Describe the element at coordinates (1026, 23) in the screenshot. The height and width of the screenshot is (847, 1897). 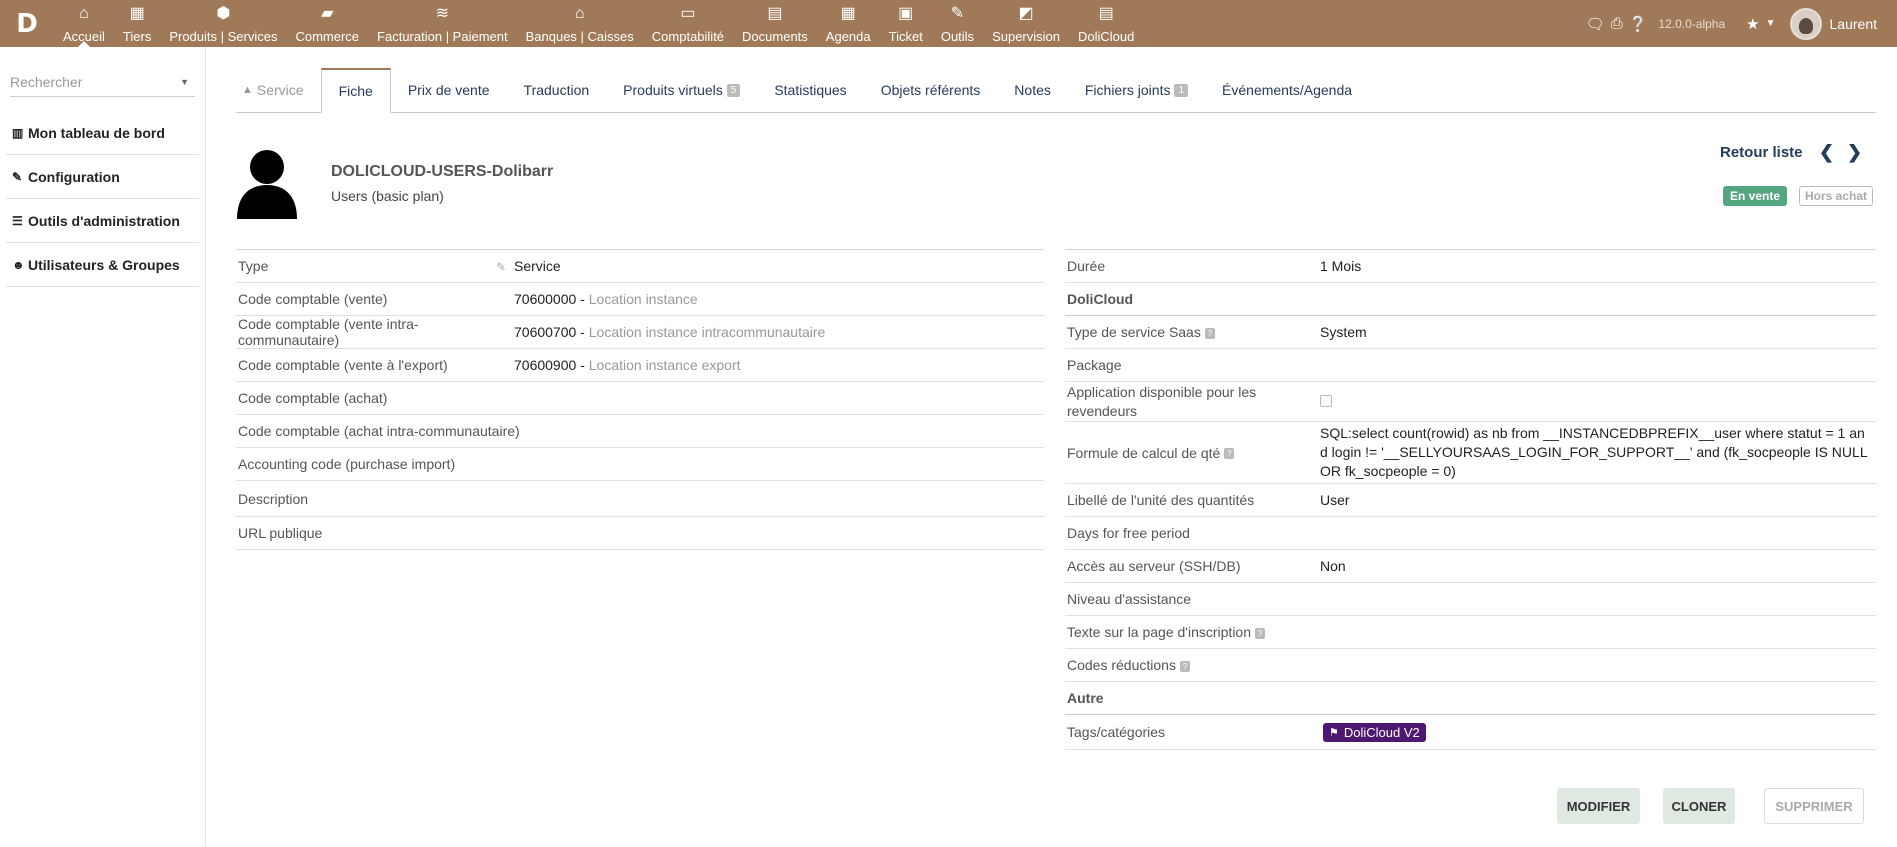
I see `menu-item-supervision: ◩ Supervision` at that location.